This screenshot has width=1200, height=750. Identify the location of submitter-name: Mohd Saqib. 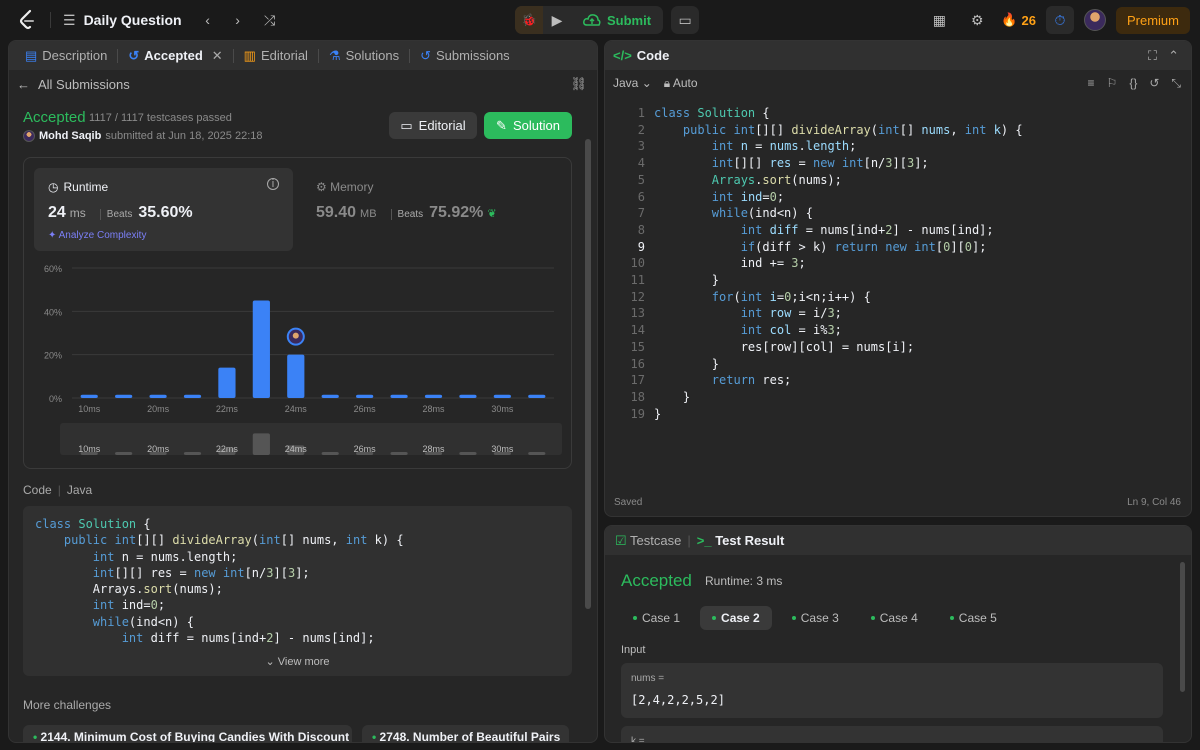
(70, 136).